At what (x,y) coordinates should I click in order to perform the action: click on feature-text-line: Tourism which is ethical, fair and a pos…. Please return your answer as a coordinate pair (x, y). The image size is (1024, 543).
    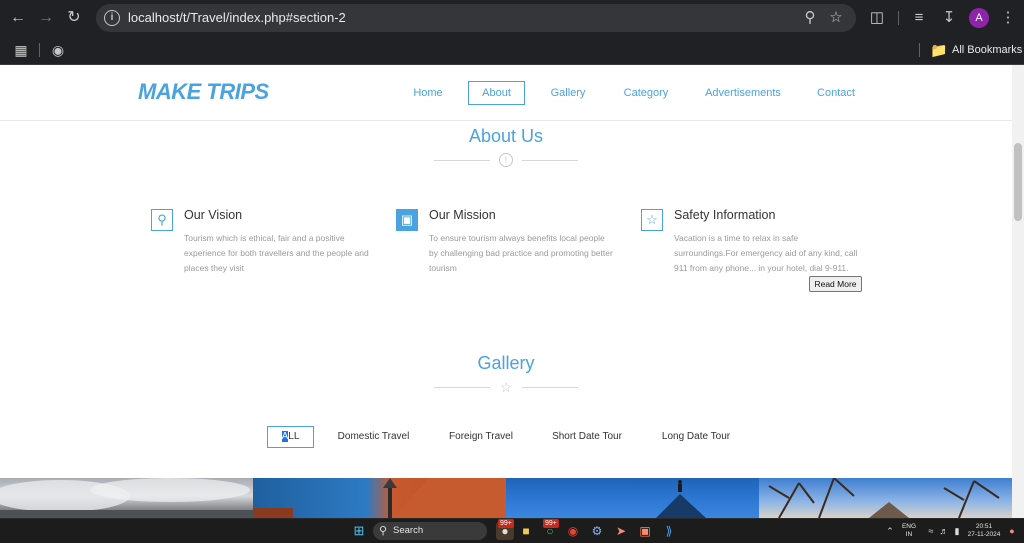
    Looking at the image, I should click on (264, 238).